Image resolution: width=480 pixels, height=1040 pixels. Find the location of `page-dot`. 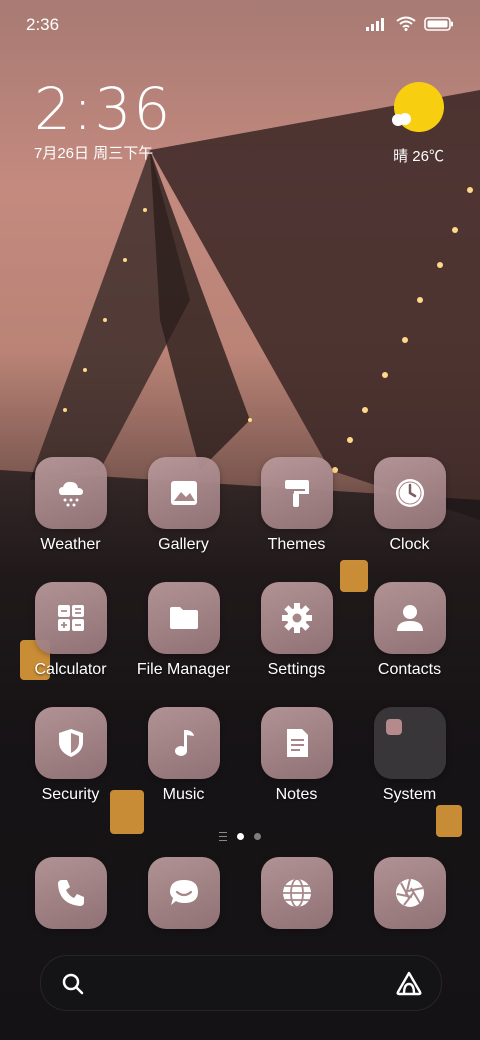

page-dot is located at coordinates (257, 836).